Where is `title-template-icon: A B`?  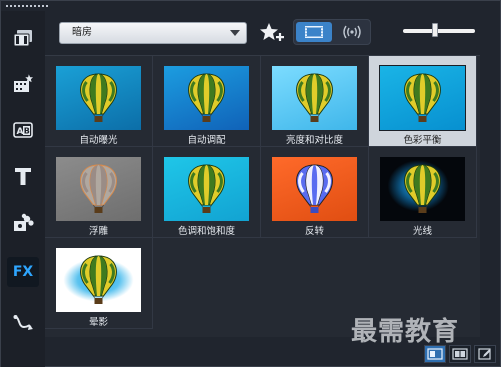
title-template-icon: A B is located at coordinates (23, 130).